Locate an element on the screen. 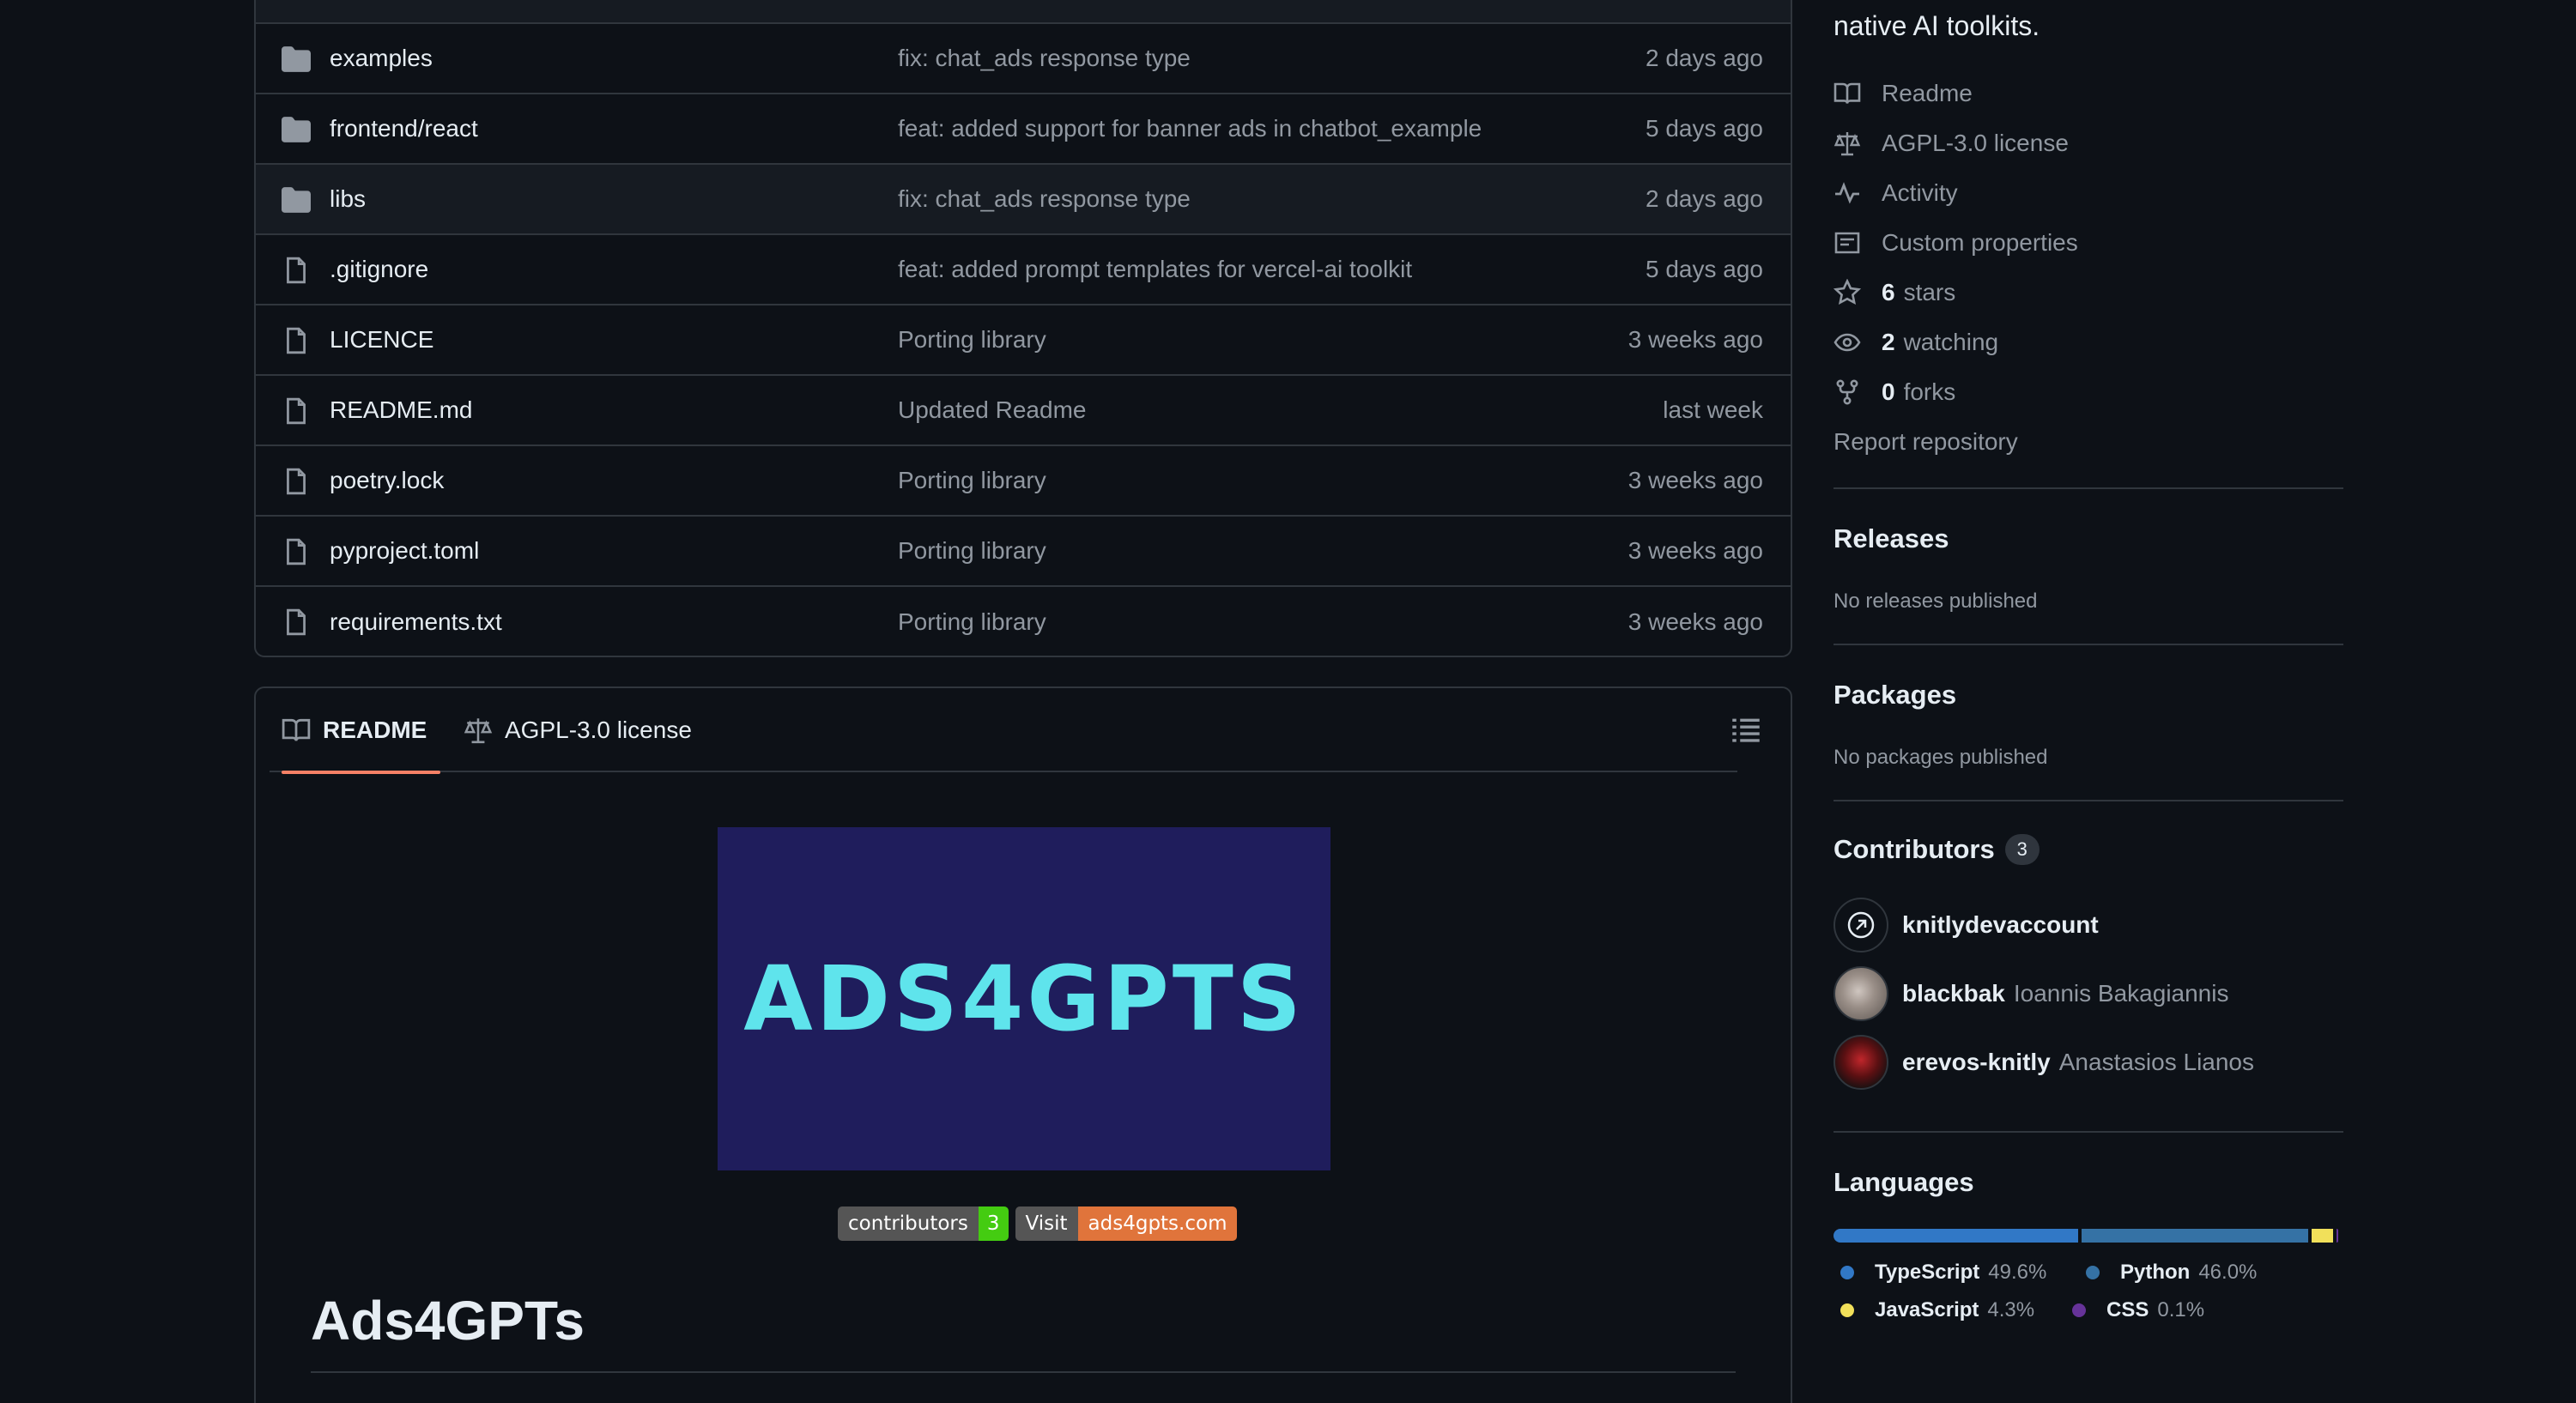 The image size is (2576, 1403). table-row: poetry.lock Porting library 3 weeks ago is located at coordinates (1023, 481).